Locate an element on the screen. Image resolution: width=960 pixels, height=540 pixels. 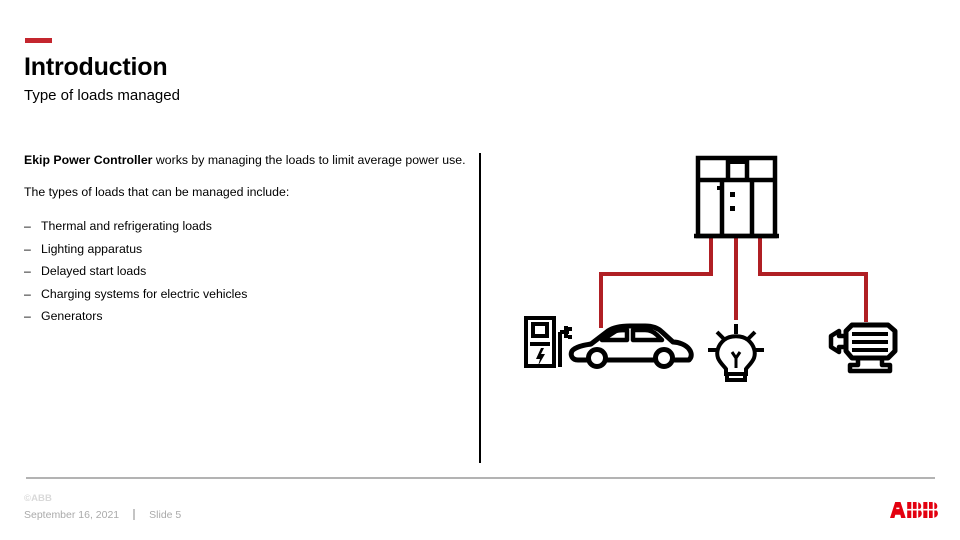
switchgear-cabinet-icon is located at coordinates (736, 197).